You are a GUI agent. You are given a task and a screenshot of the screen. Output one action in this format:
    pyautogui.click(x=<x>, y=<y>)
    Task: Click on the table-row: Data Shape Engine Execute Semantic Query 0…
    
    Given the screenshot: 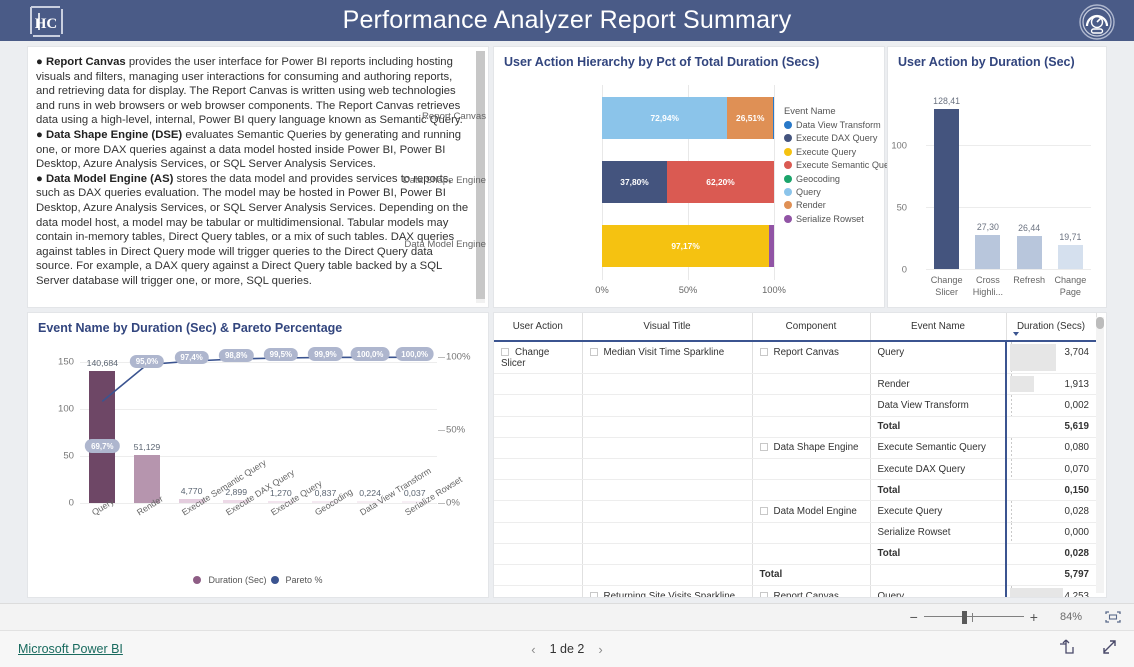 What is the action you would take?
    pyautogui.click(x=795, y=448)
    